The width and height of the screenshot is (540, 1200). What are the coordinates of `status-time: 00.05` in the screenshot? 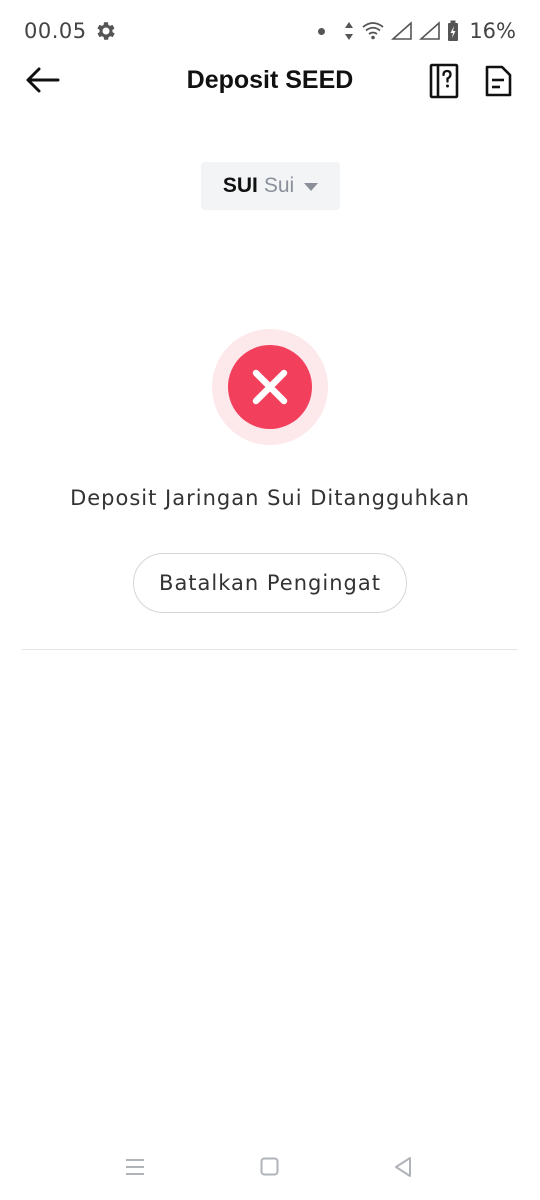 It's located at (55, 31).